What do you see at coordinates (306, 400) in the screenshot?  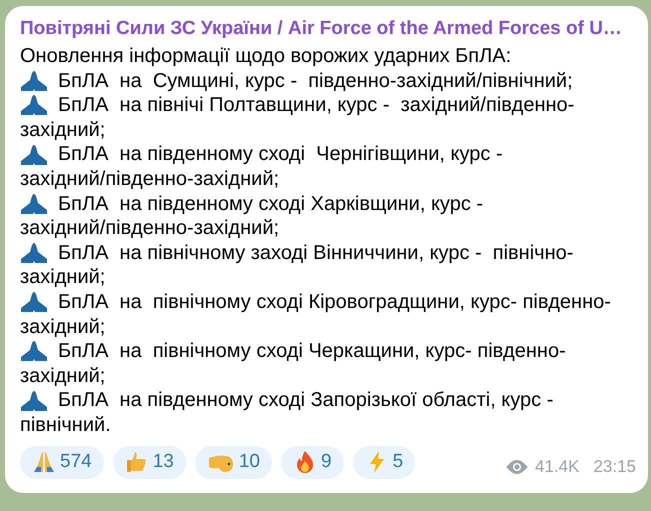 I see `message-line: БпЛА на південному сході Запорізької області, курс -` at bounding box center [306, 400].